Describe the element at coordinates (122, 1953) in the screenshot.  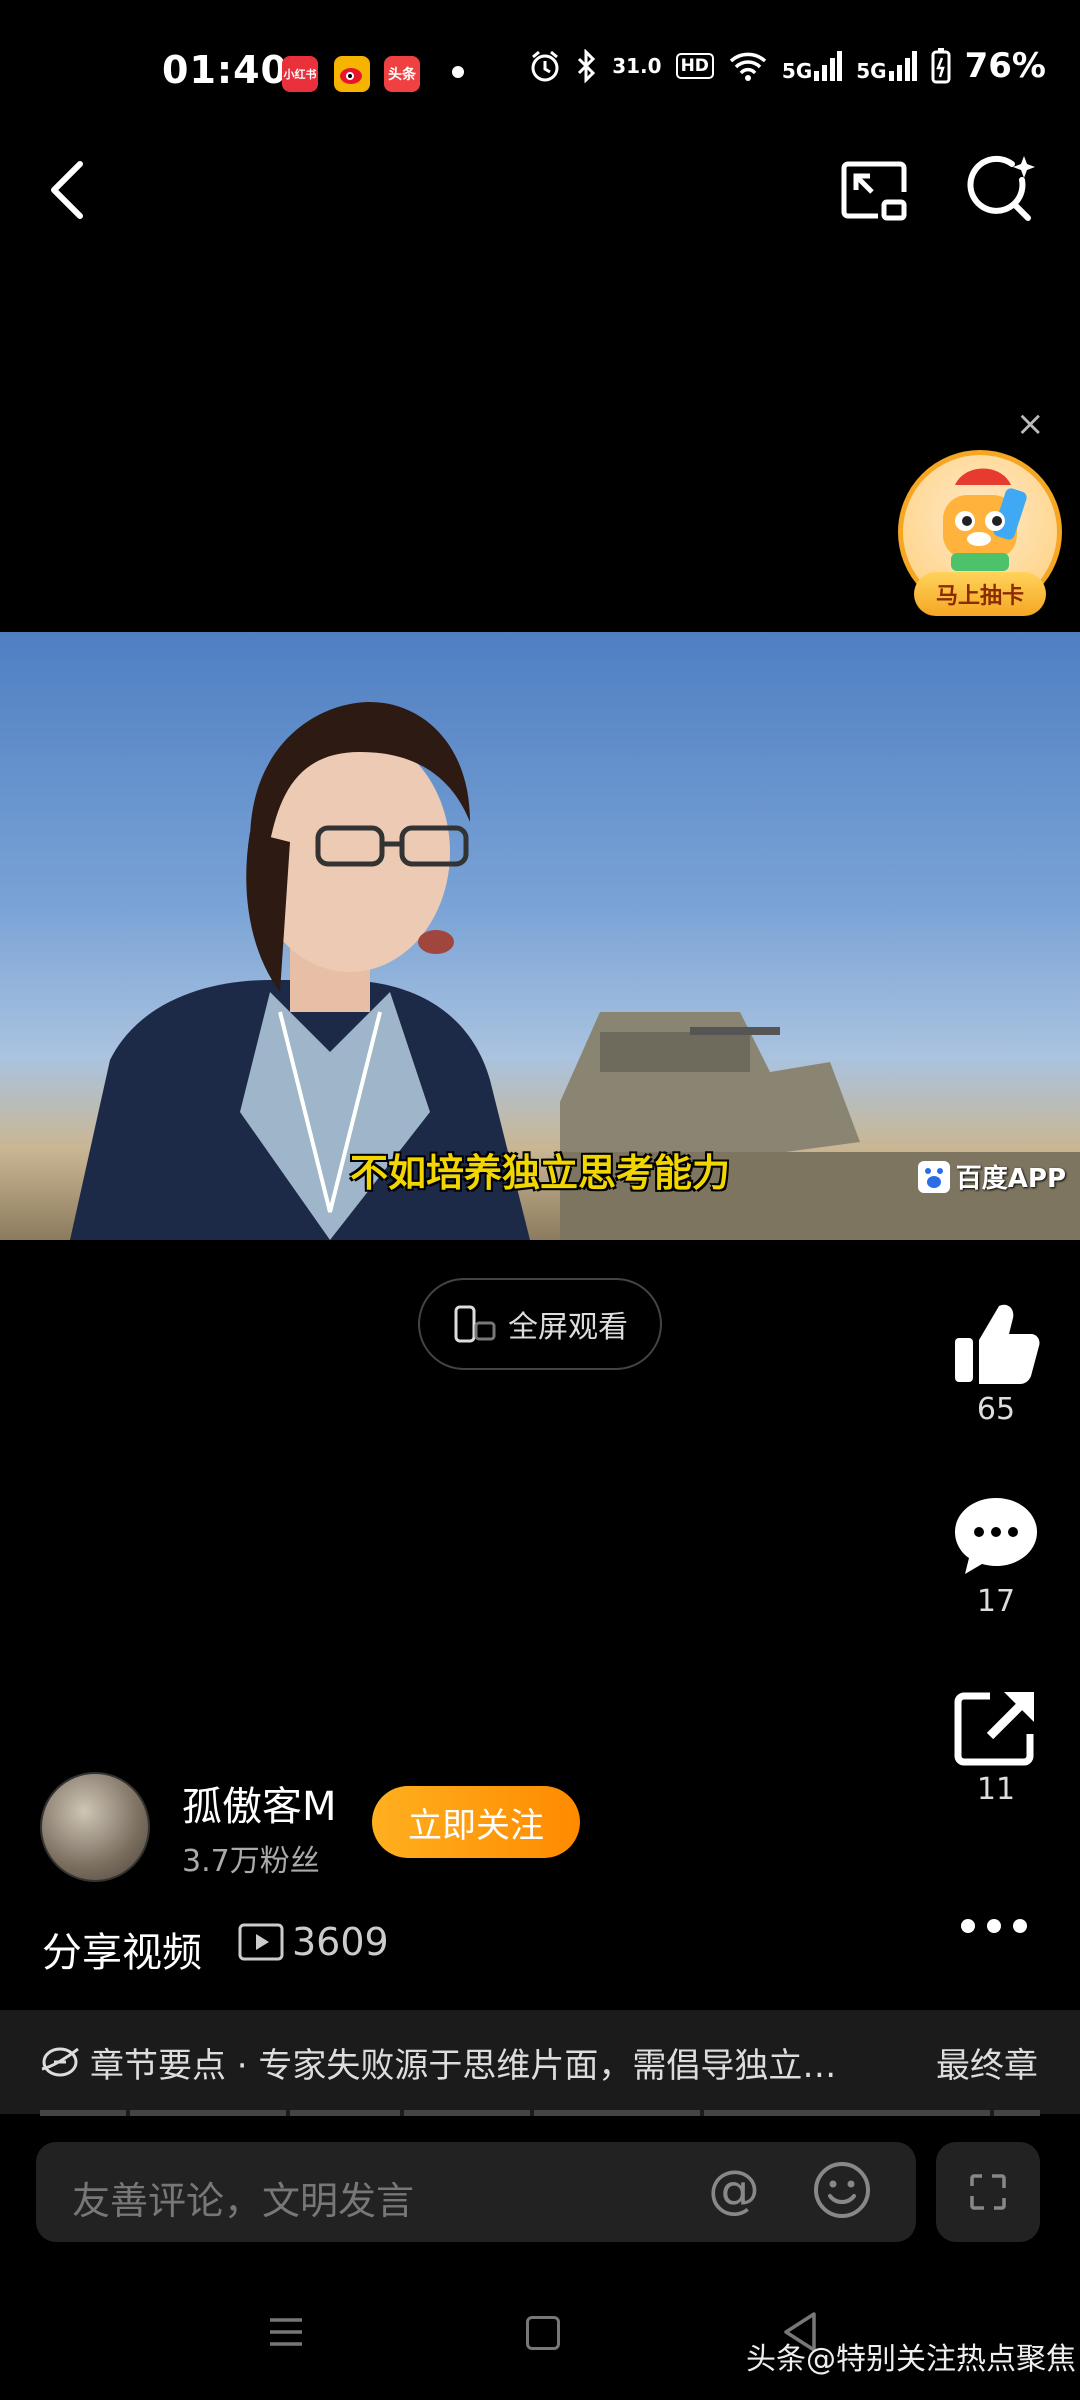
I see `post-title: 分享视频` at that location.